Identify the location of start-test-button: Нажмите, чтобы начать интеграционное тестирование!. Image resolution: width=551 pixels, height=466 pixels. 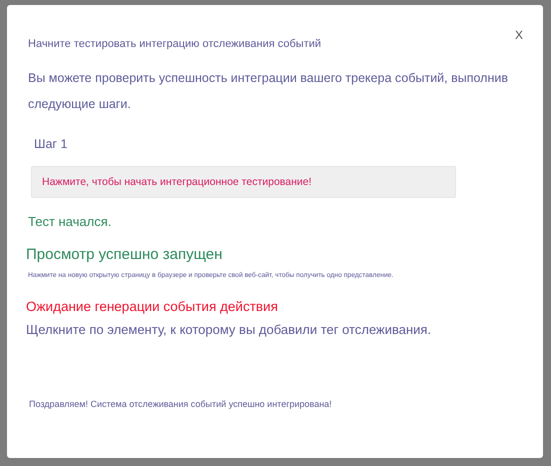
(243, 182).